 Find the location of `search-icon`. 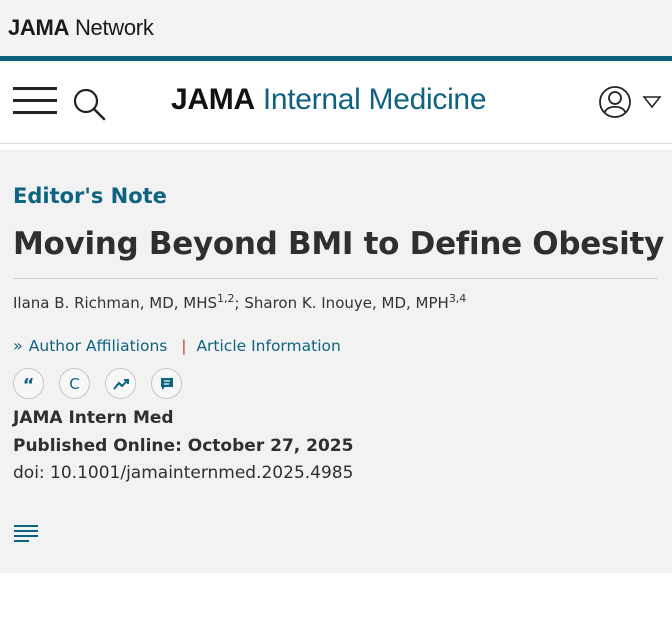

search-icon is located at coordinates (89, 104).